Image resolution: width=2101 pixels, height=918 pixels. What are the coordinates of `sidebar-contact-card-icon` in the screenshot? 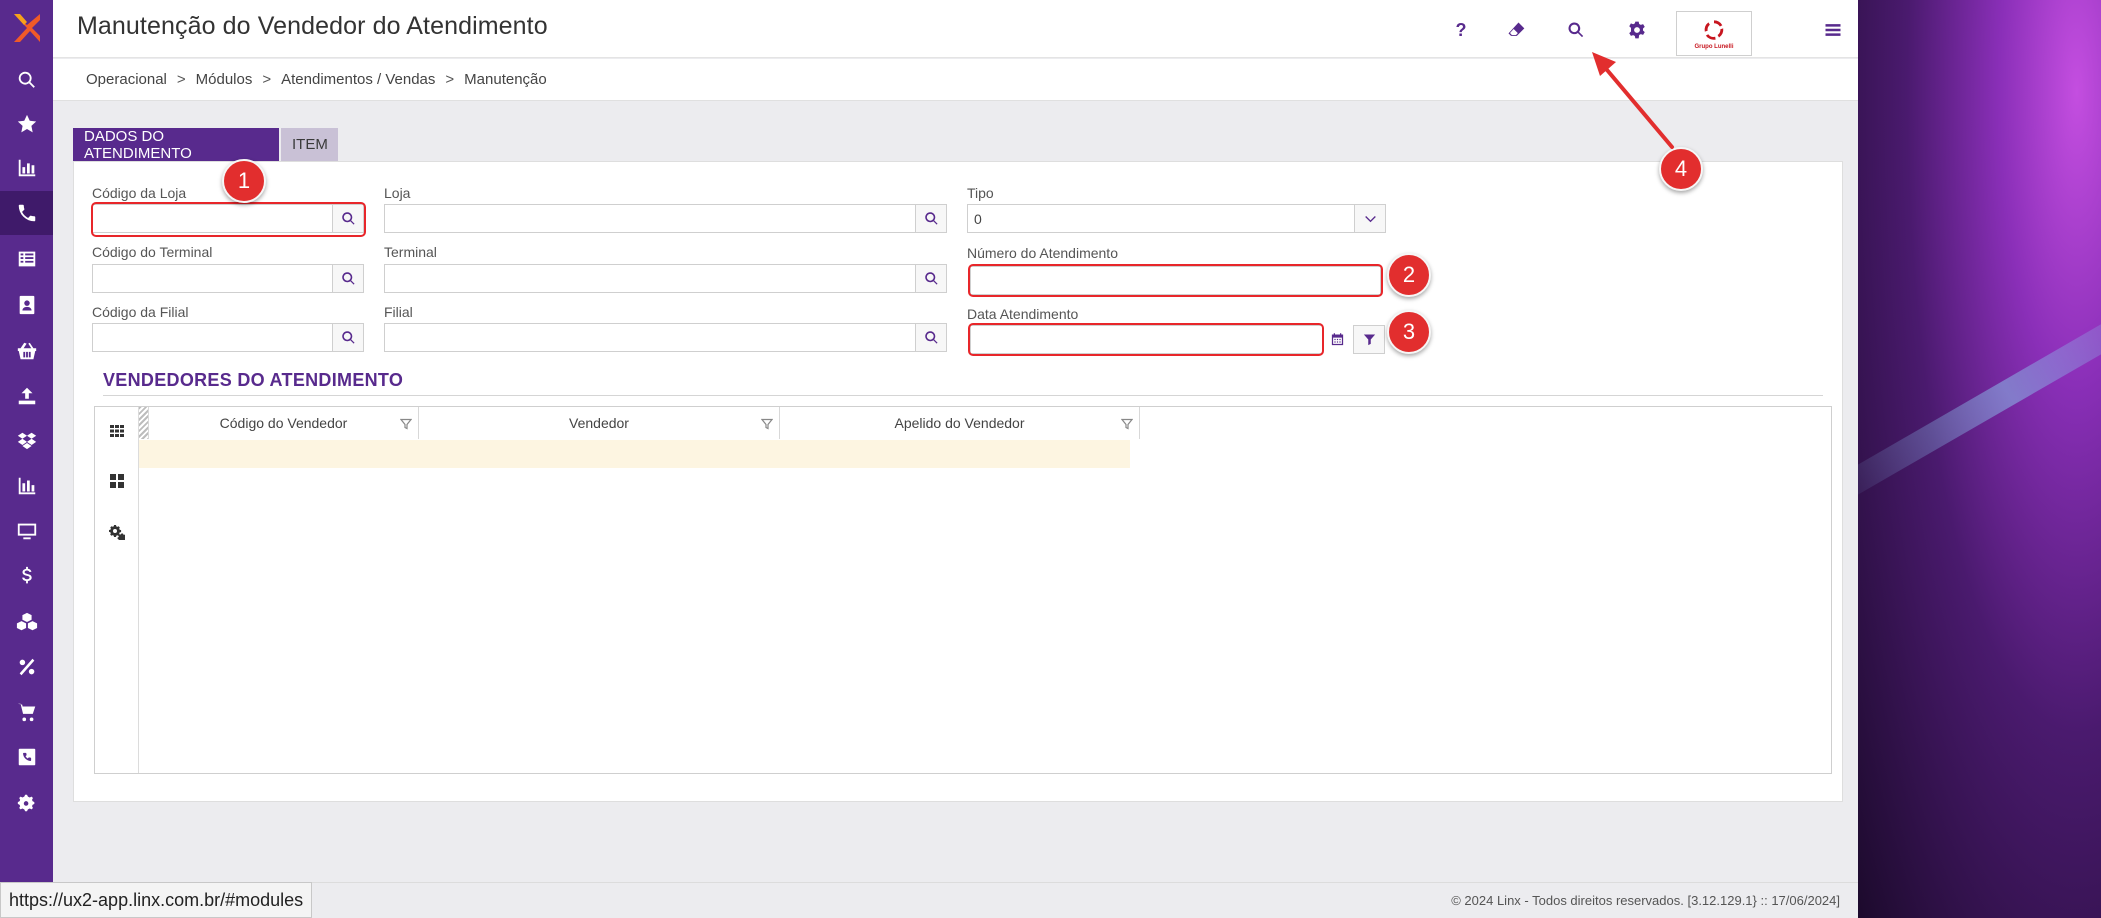 It's located at (26, 305).